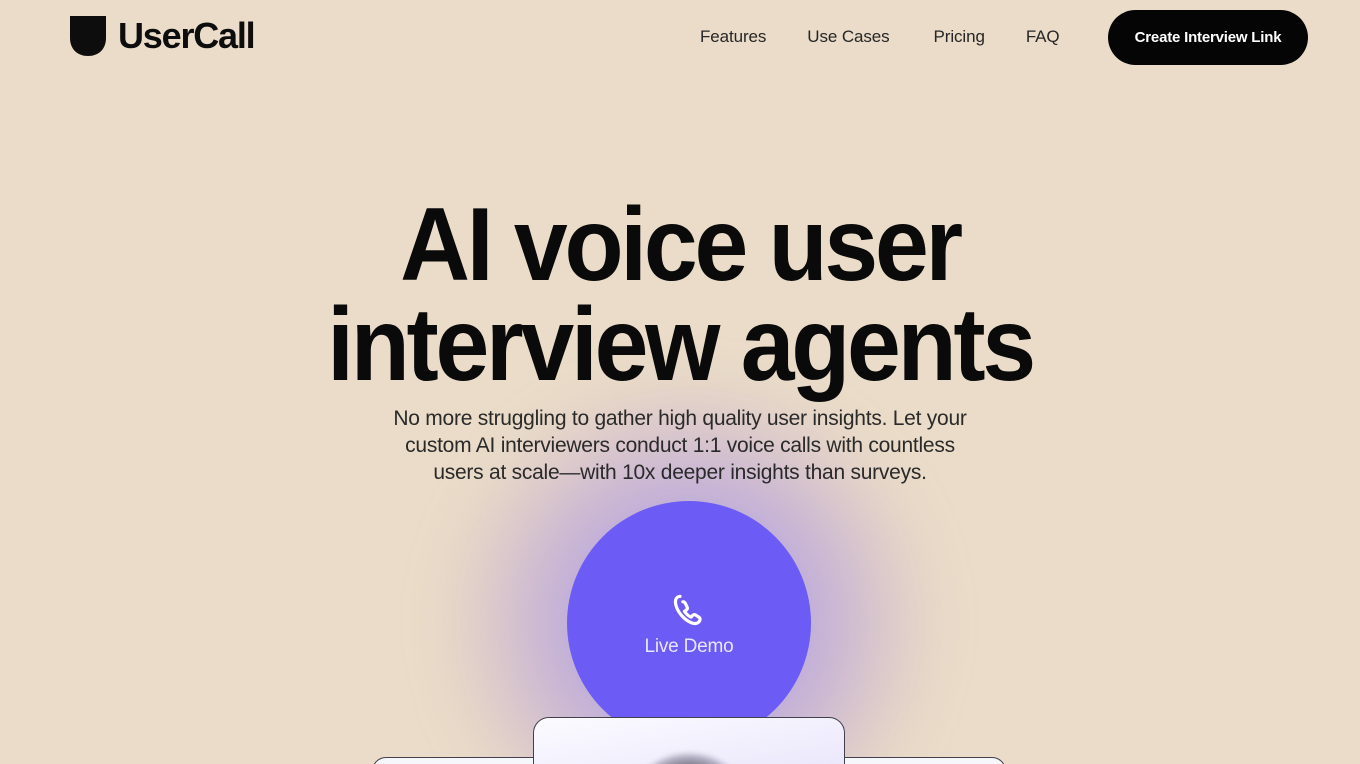  I want to click on nav-item-use-cases: Use Cases, so click(848, 37).